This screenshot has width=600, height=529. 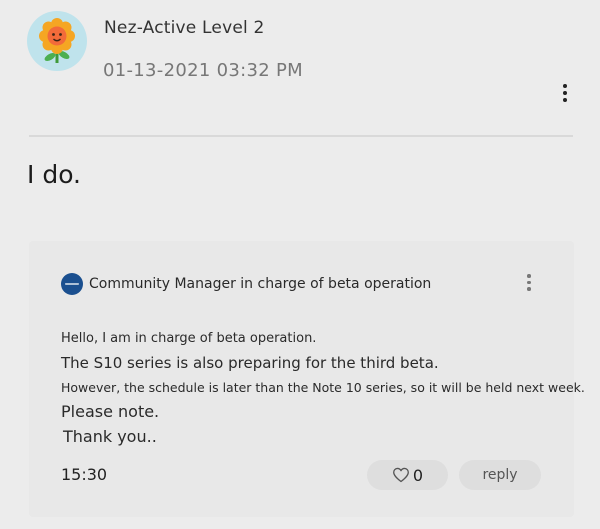 I want to click on divider, so click(x=301, y=136).